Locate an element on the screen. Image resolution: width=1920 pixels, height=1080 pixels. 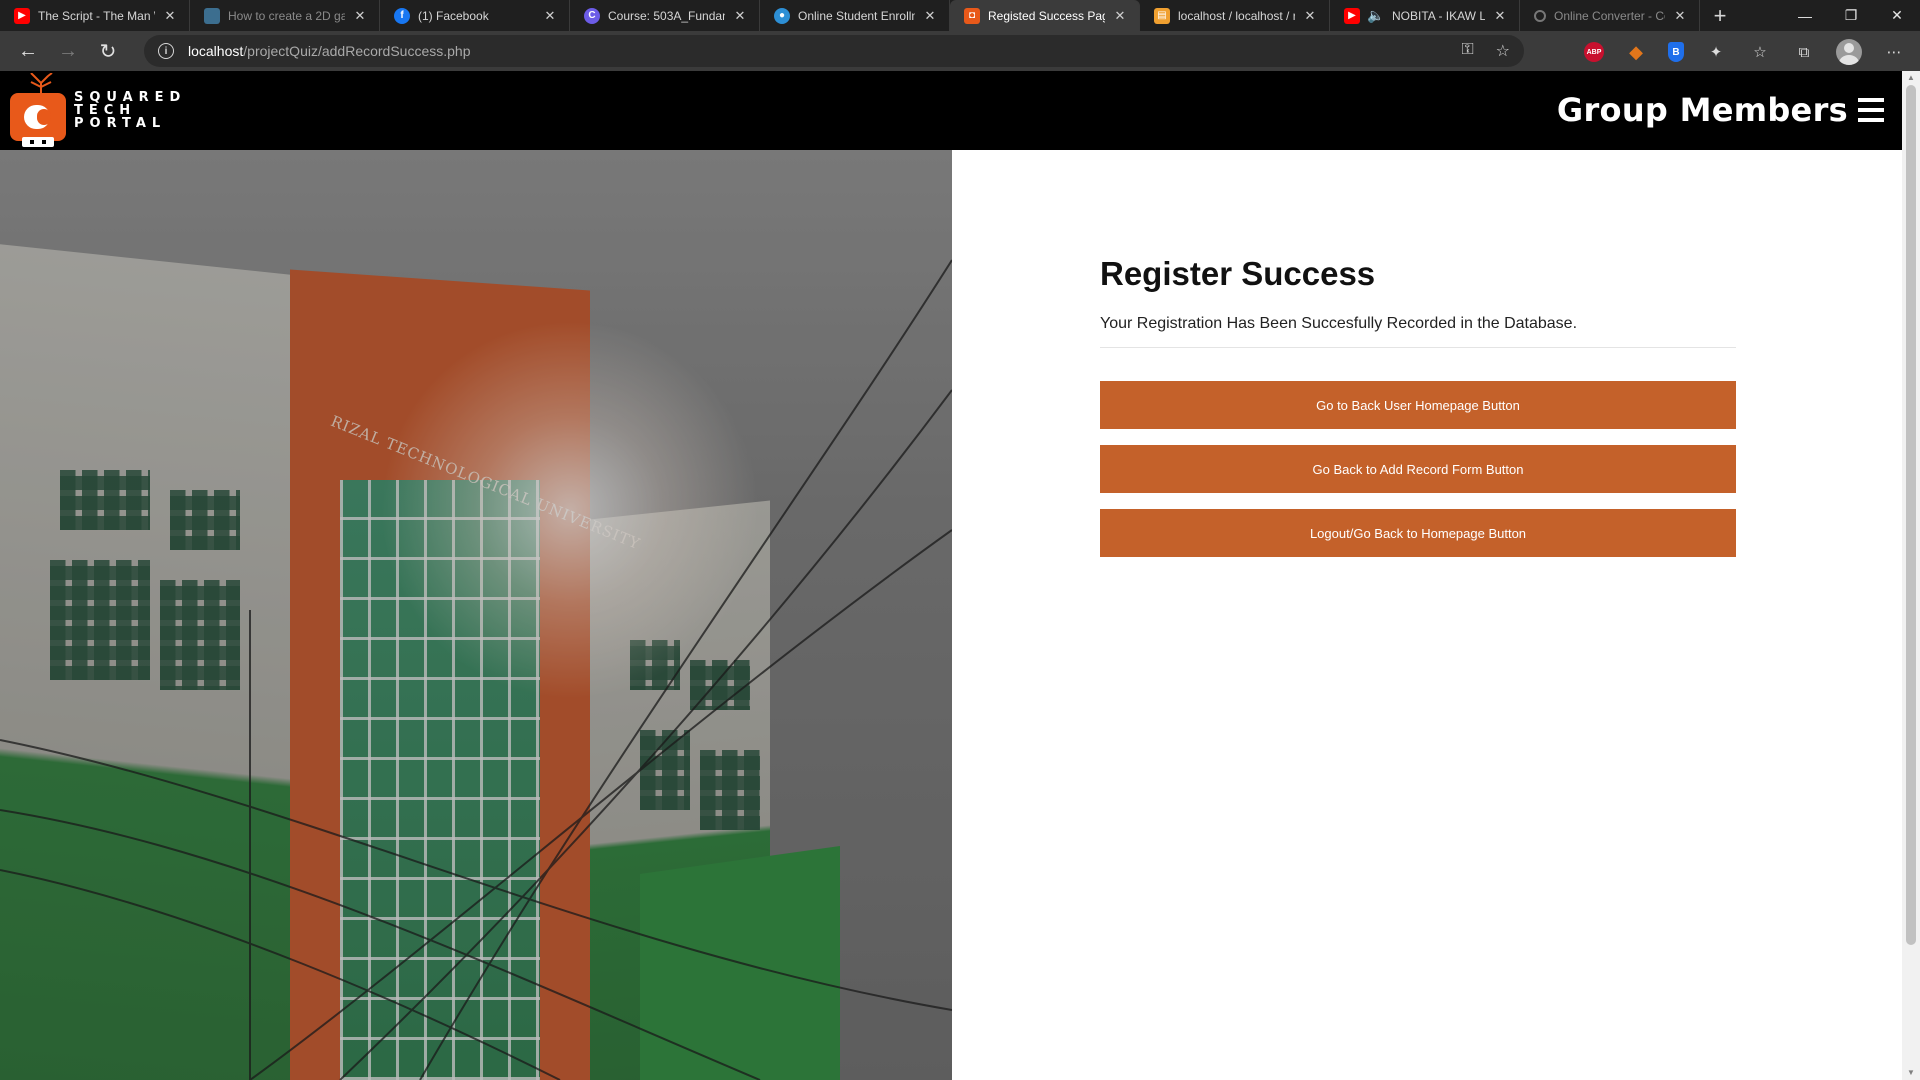
profile-avatar-icon is located at coordinates (1849, 52).